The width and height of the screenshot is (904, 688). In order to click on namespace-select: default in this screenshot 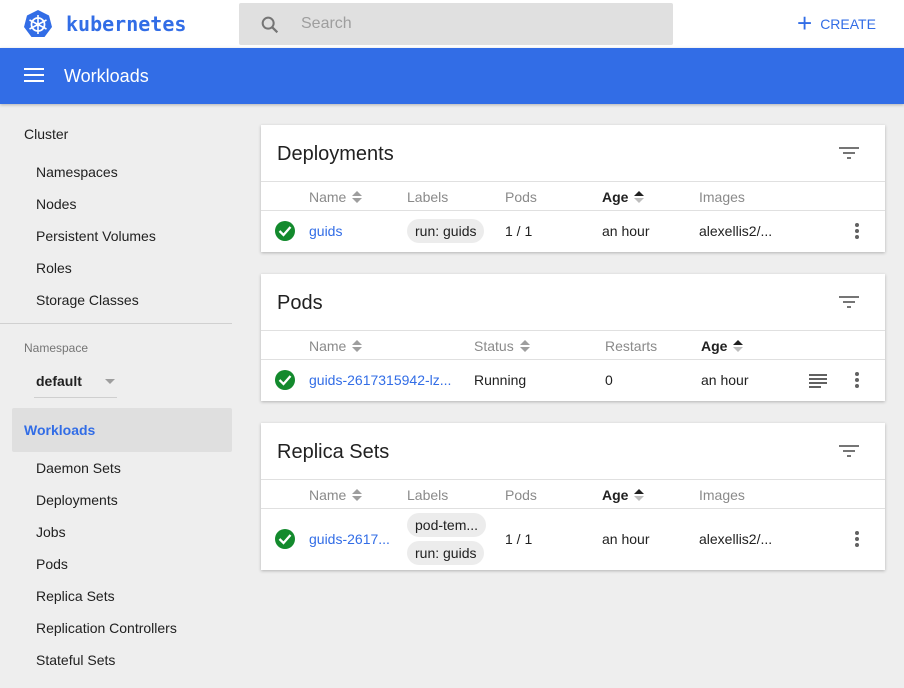, I will do `click(75, 383)`.